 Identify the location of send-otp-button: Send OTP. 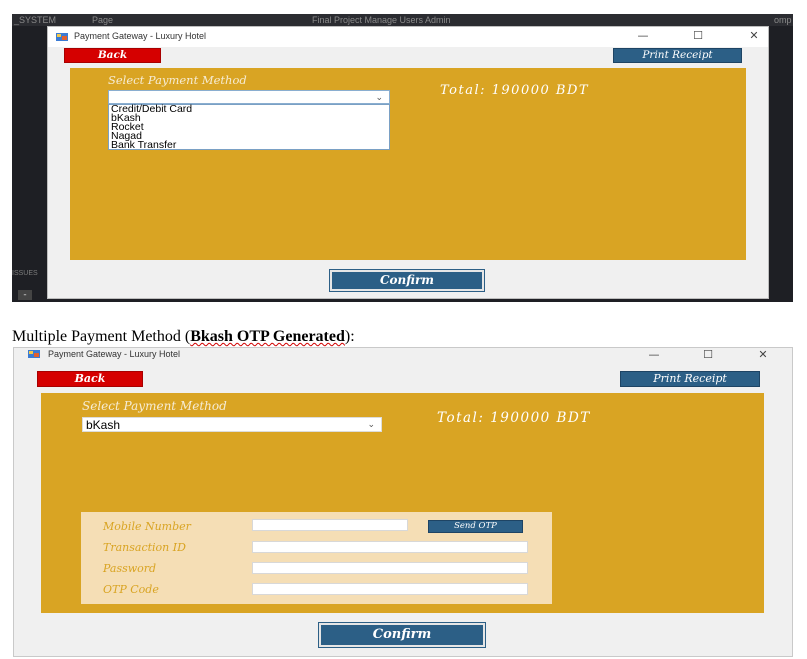
(475, 526).